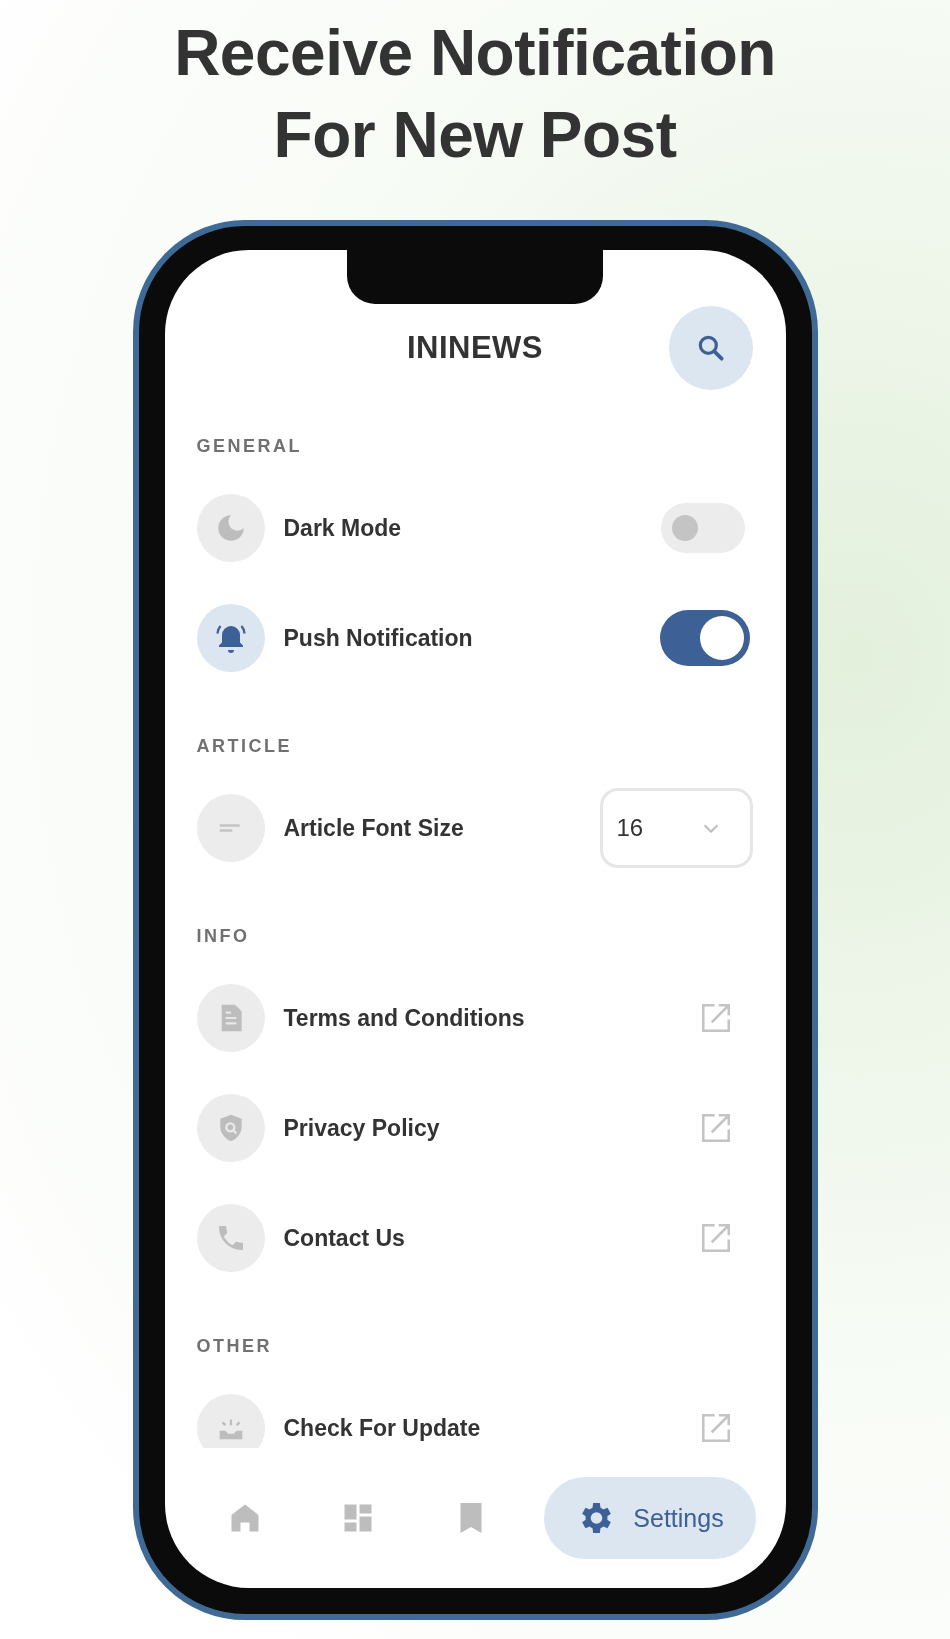 This screenshot has height=1639, width=950. I want to click on setting-label: Privacy Policy, so click(362, 1128).